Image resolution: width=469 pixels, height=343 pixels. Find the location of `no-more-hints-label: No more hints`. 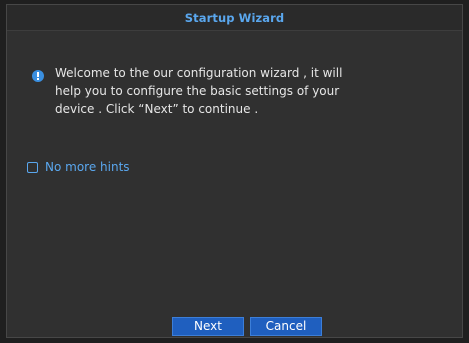

no-more-hints-label: No more hints is located at coordinates (87, 167).